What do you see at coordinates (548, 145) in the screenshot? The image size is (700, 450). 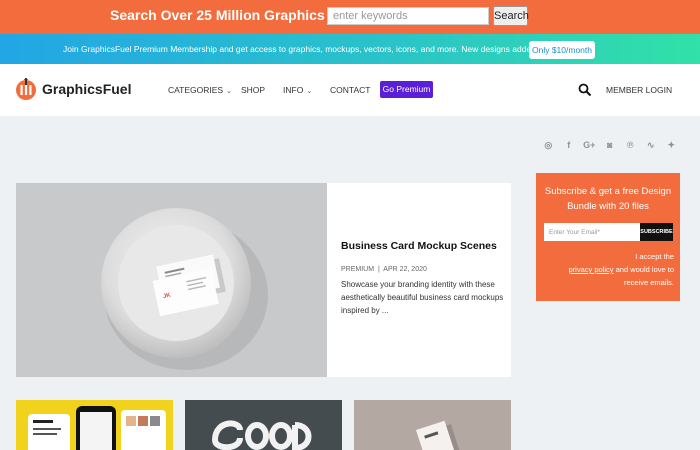 I see `dribbble-icon: ◎` at bounding box center [548, 145].